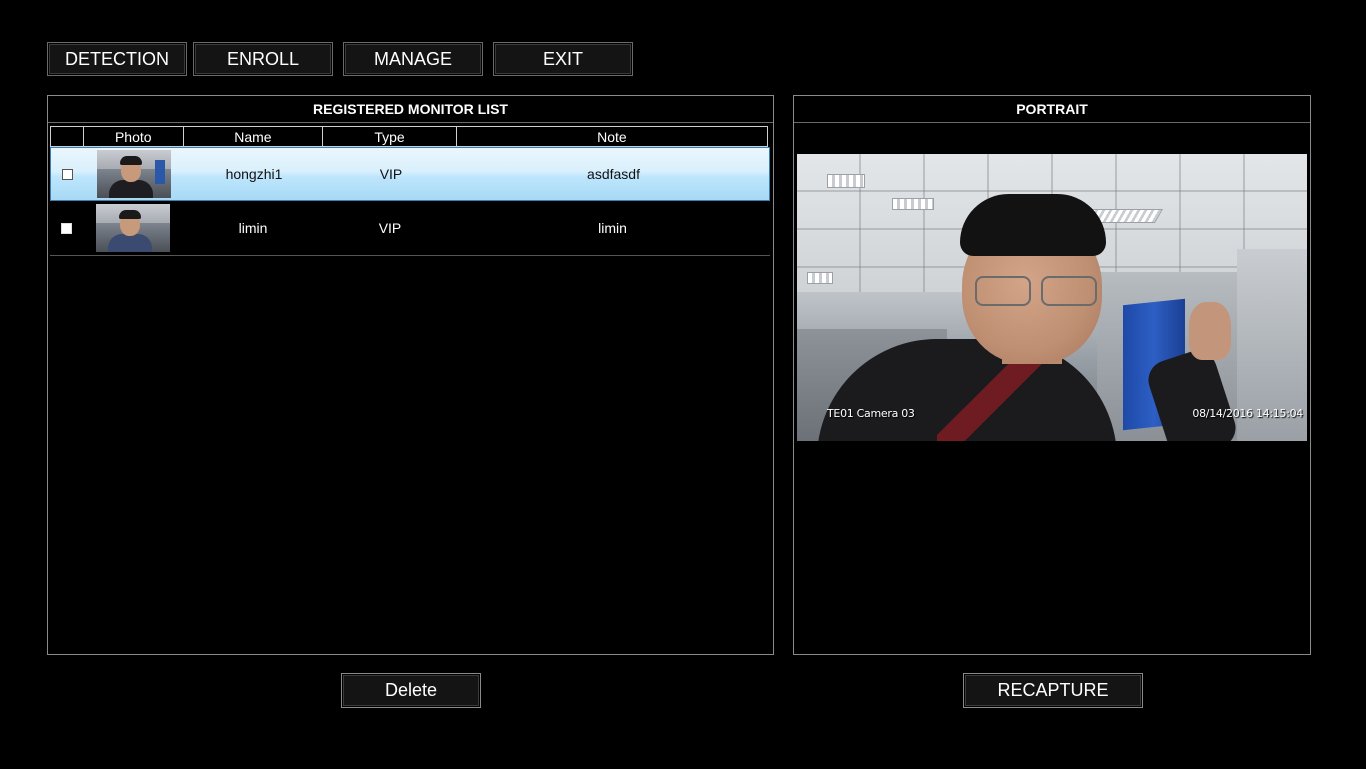 This screenshot has height=769, width=1366. Describe the element at coordinates (410, 174) in the screenshot. I see `table-row: hongzhi1 VIP asdfasdf` at that location.